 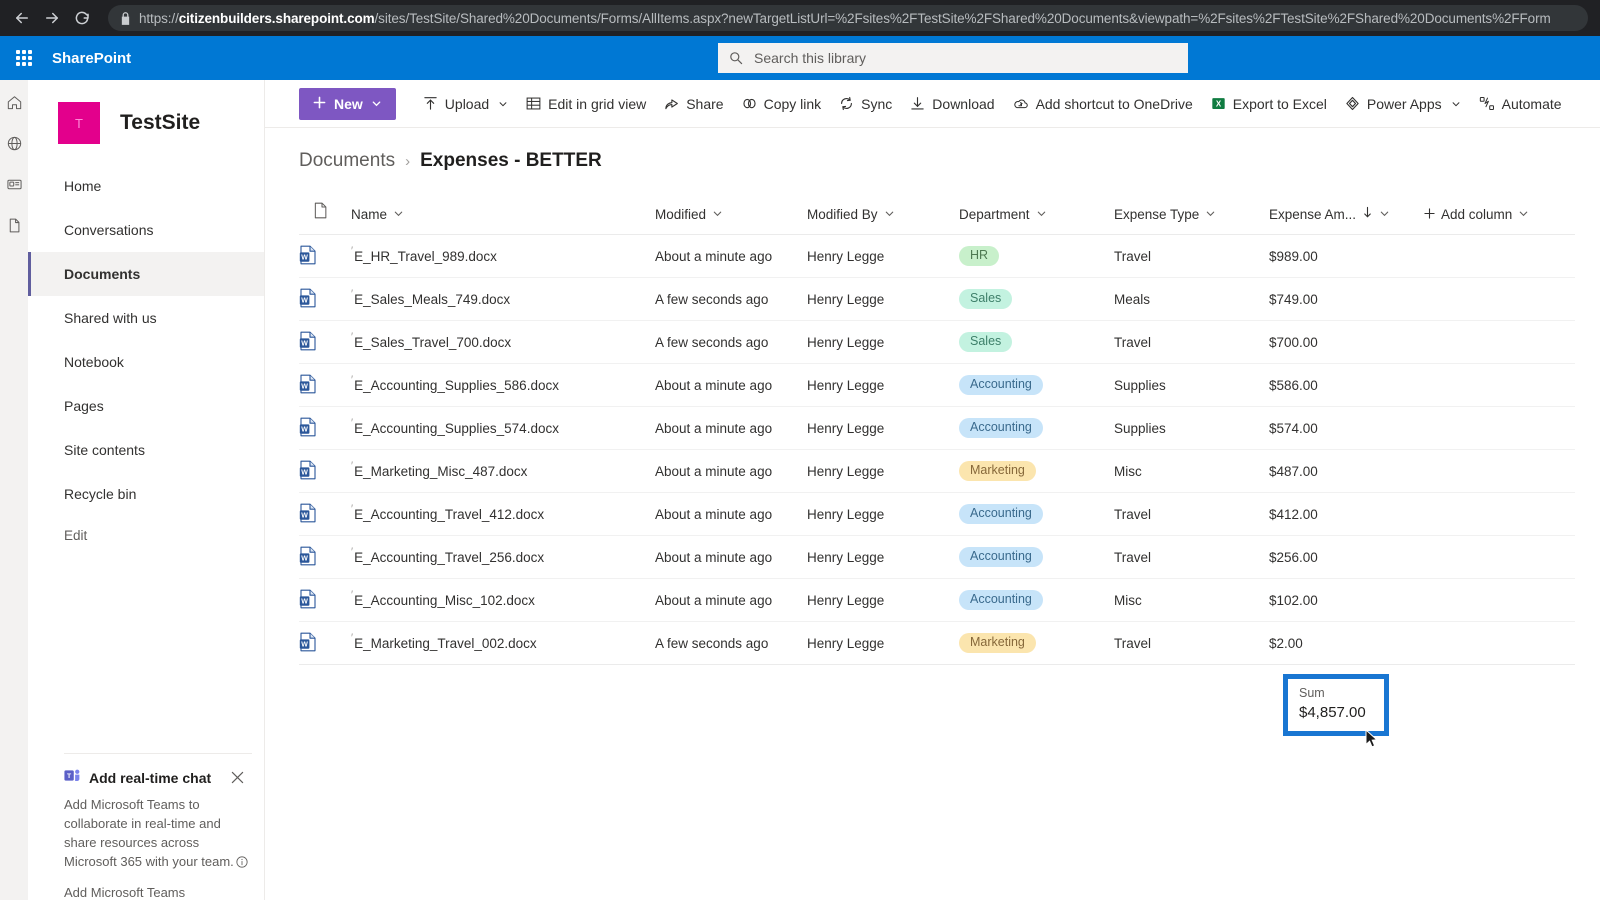 I want to click on sidebar-item-shared-with-us: Shared with us, so click(x=146, y=318).